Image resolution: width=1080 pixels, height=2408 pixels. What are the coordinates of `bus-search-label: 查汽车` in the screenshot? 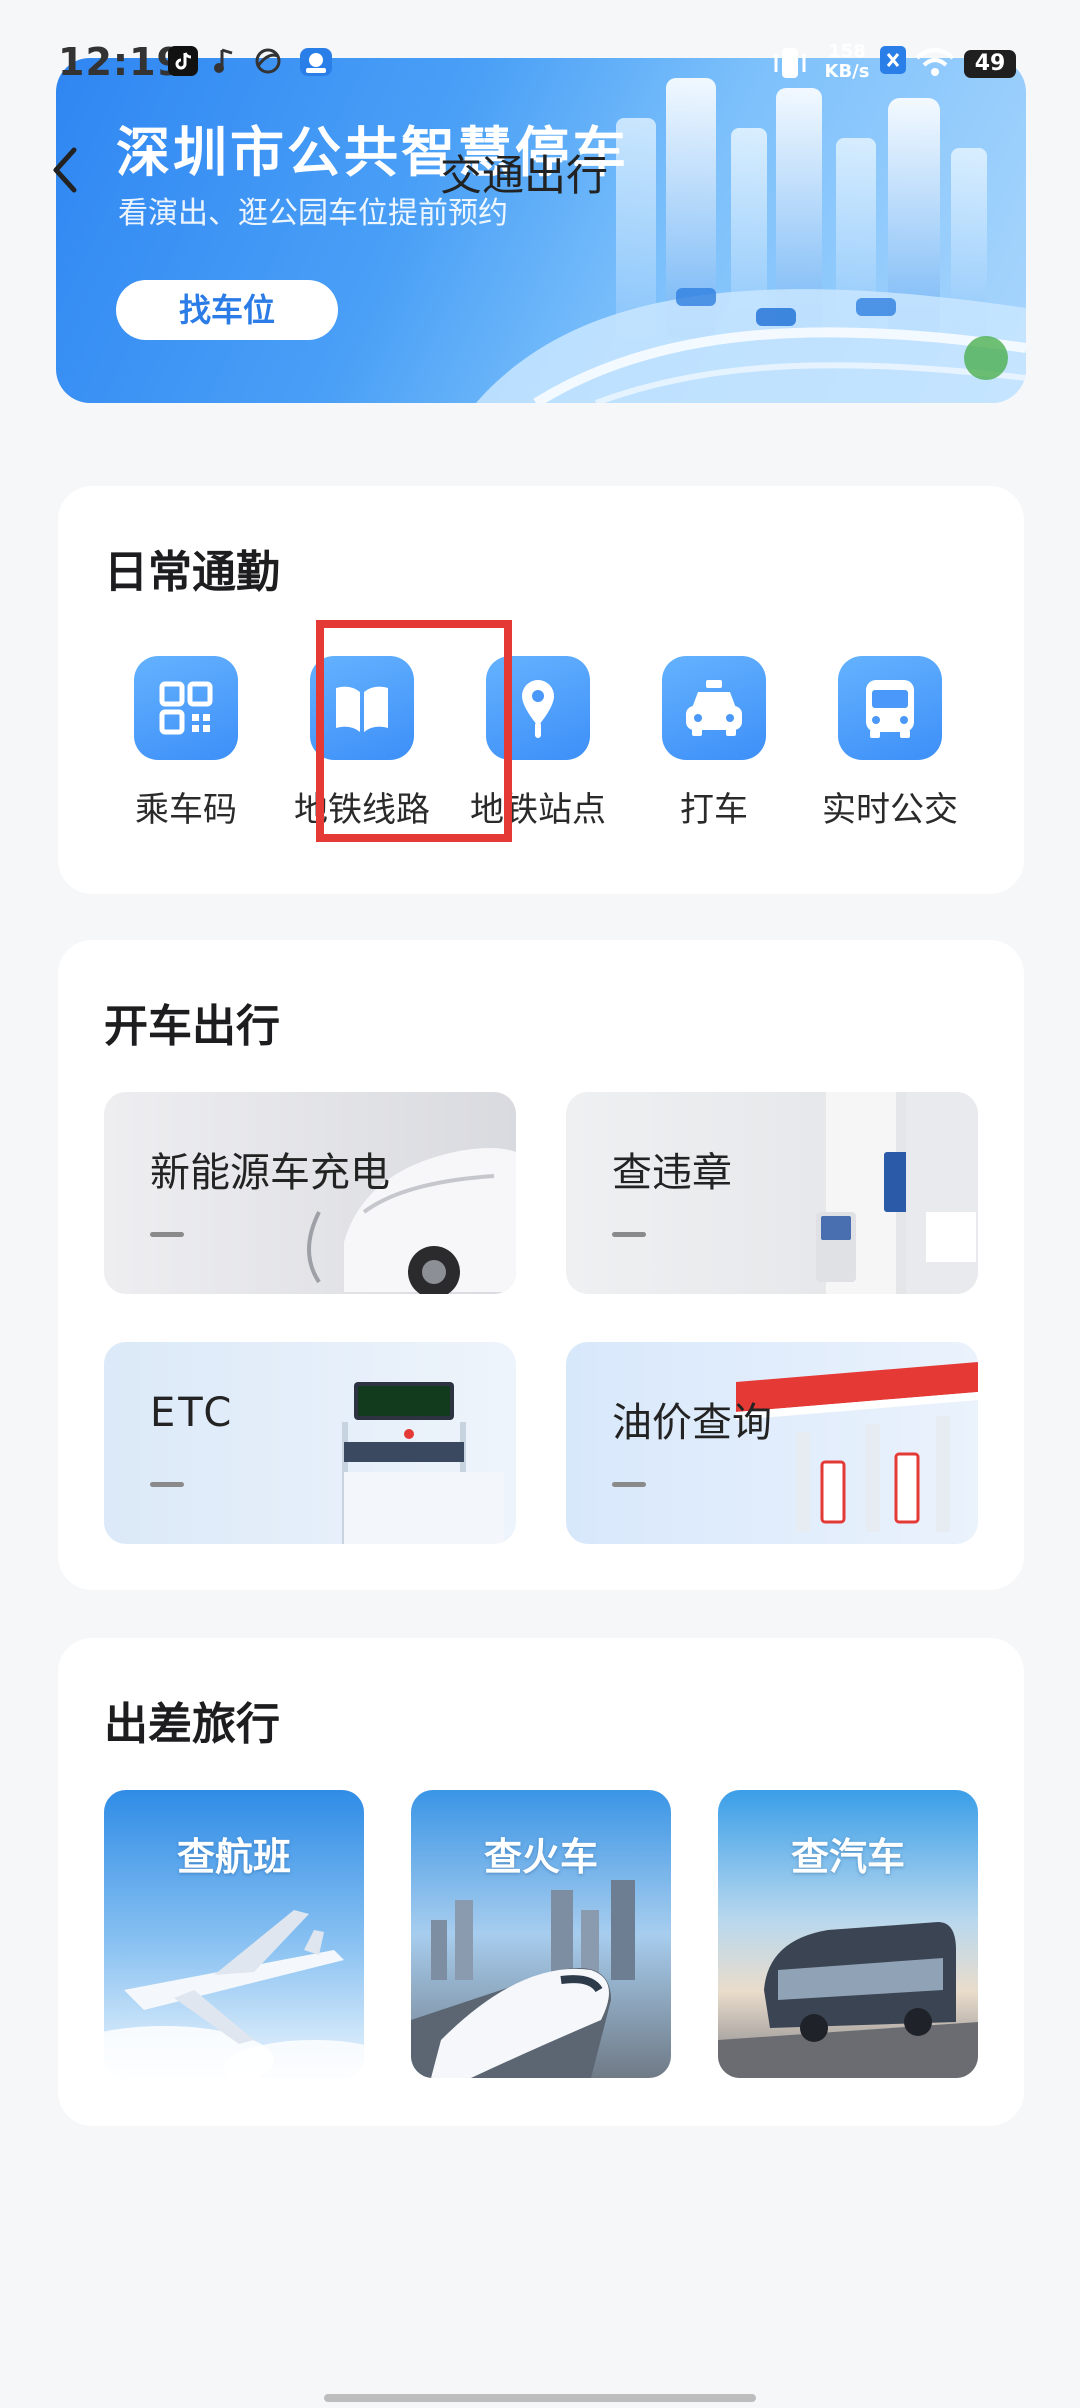 It's located at (847, 1857).